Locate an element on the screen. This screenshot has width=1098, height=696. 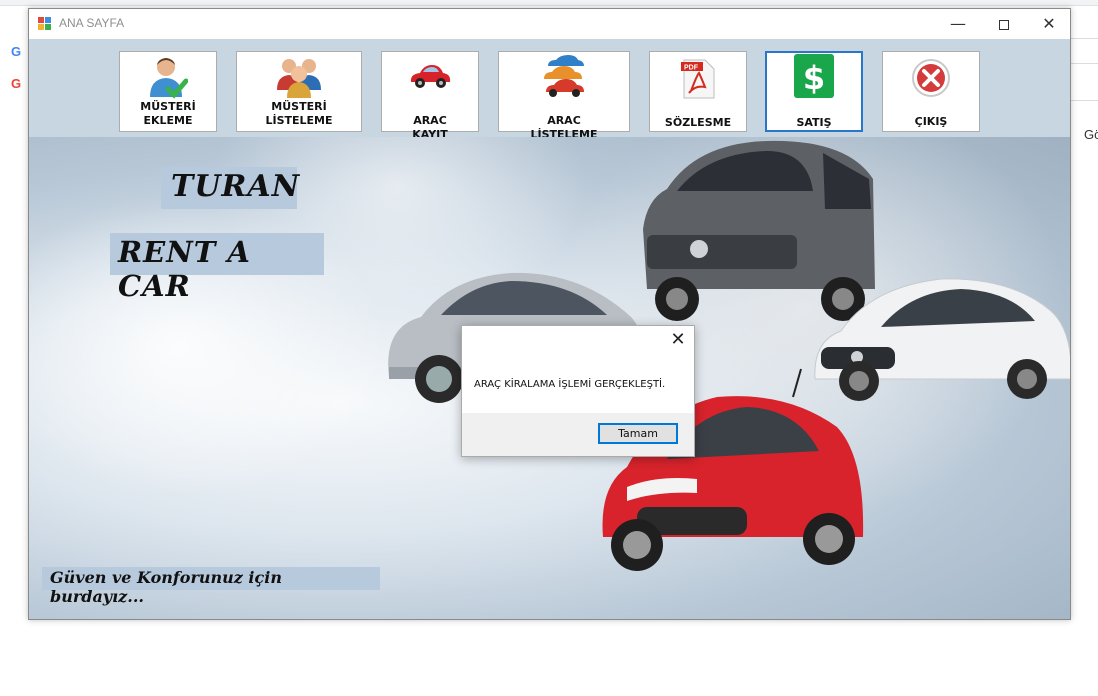
contract-button: PDF SÖZLESME is located at coordinates (698, 91).